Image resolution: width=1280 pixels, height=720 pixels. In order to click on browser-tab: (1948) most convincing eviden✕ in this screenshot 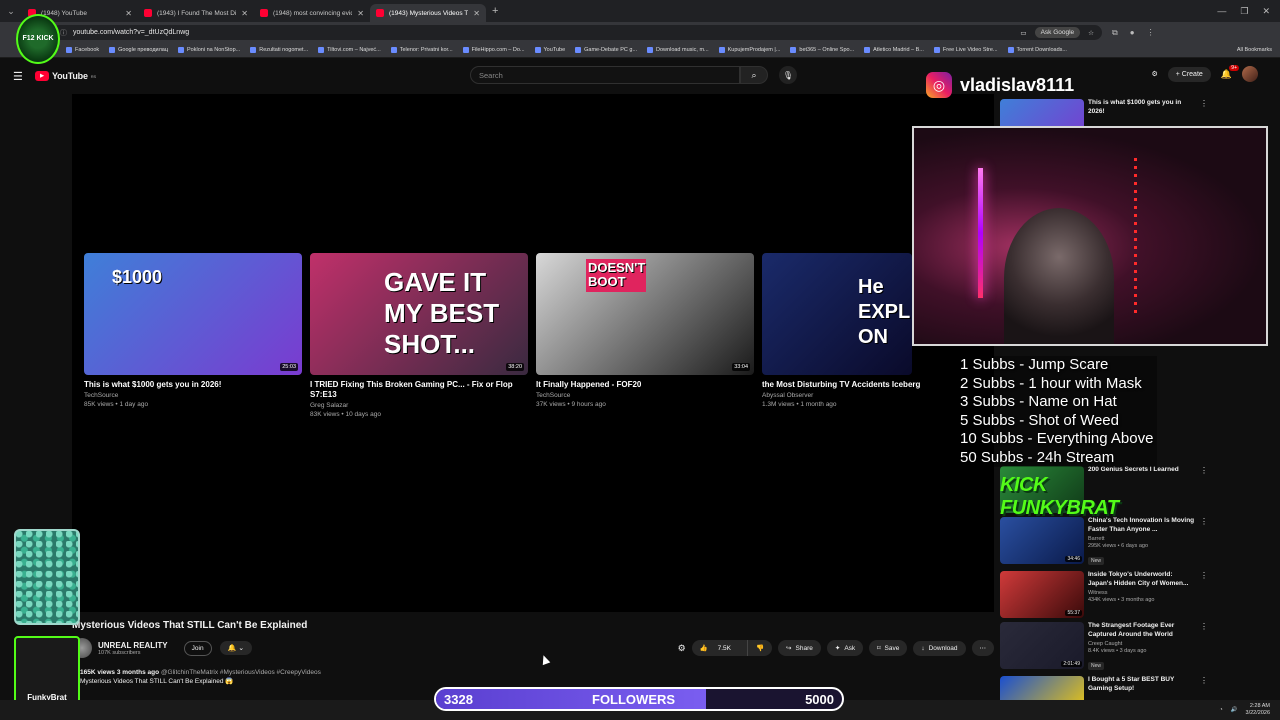, I will do `click(312, 13)`.